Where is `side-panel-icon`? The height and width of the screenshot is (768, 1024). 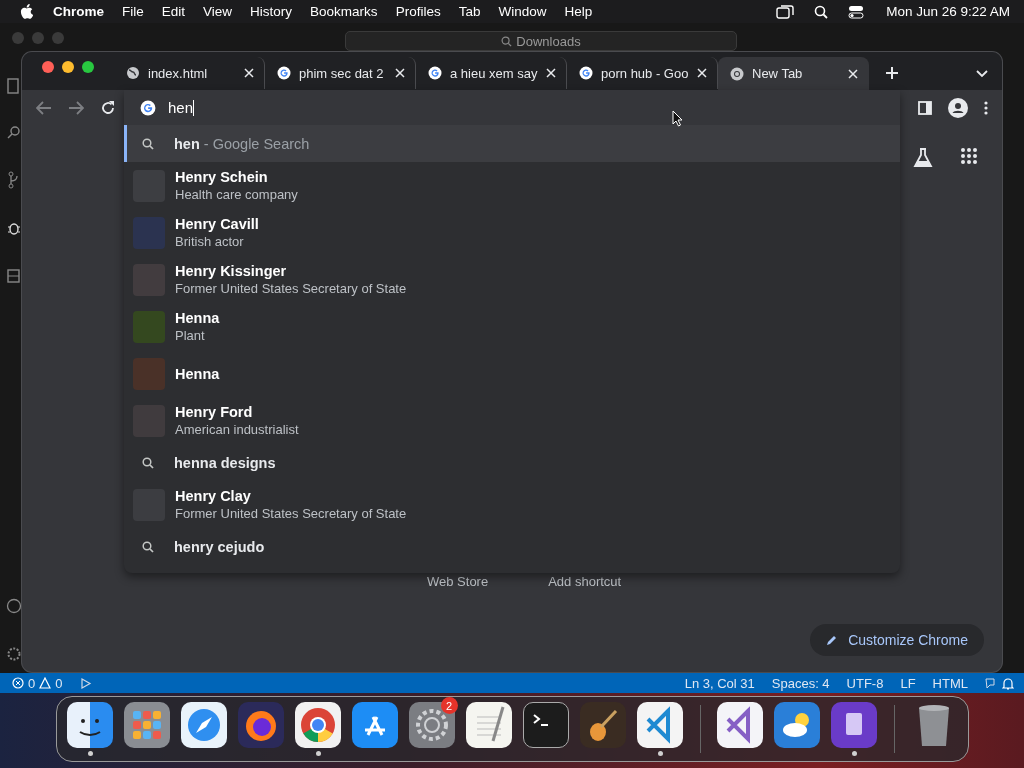 side-panel-icon is located at coordinates (925, 107).